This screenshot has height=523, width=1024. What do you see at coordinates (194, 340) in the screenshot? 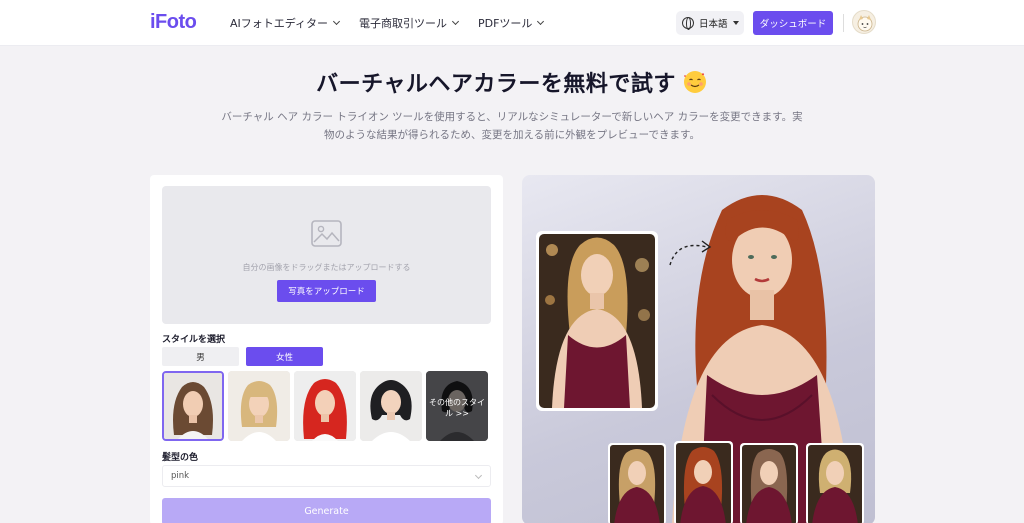
I see `style-label: スタイルを選択` at bounding box center [194, 340].